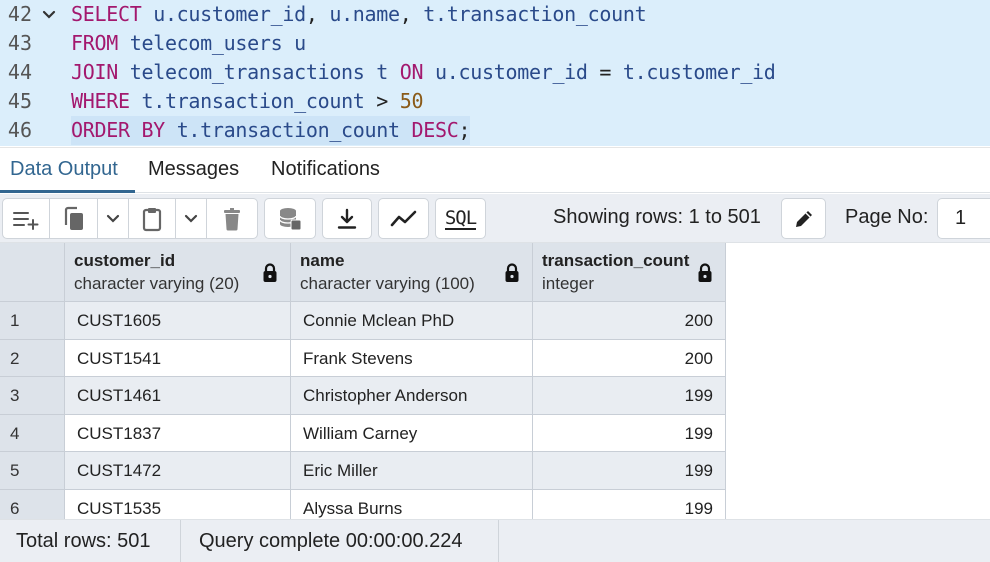 Image resolution: width=990 pixels, height=562 pixels. What do you see at coordinates (382, 72) in the screenshot?
I see `code-token: t` at bounding box center [382, 72].